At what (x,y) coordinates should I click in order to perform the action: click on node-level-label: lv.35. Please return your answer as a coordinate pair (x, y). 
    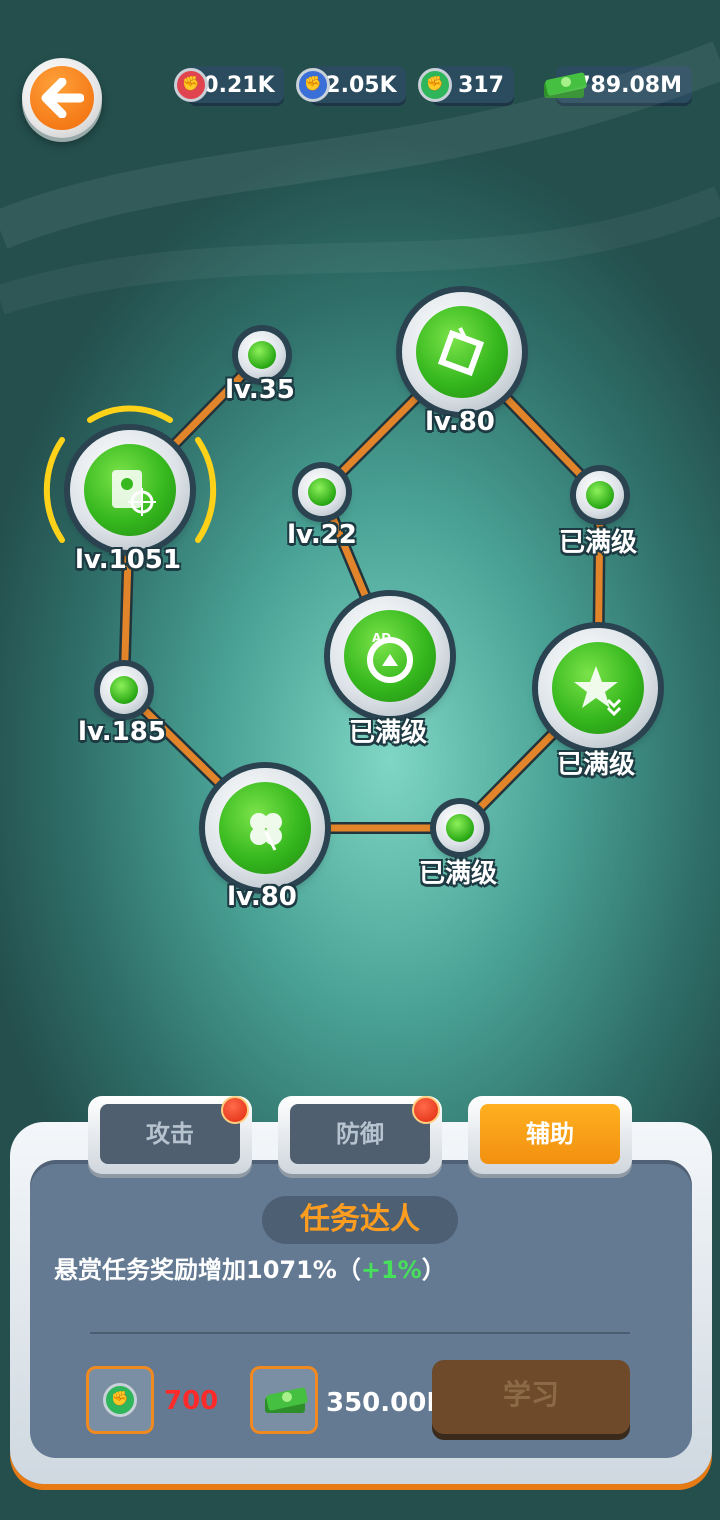
    Looking at the image, I should click on (260, 390).